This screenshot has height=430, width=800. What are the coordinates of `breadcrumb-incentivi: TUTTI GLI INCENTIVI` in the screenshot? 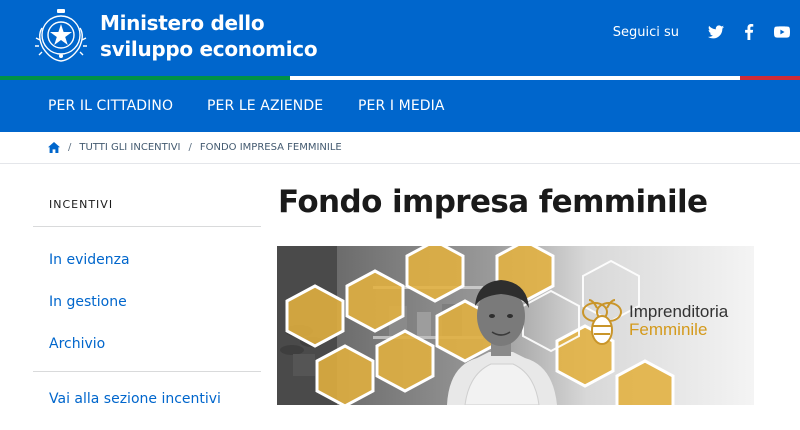 It's located at (129, 147).